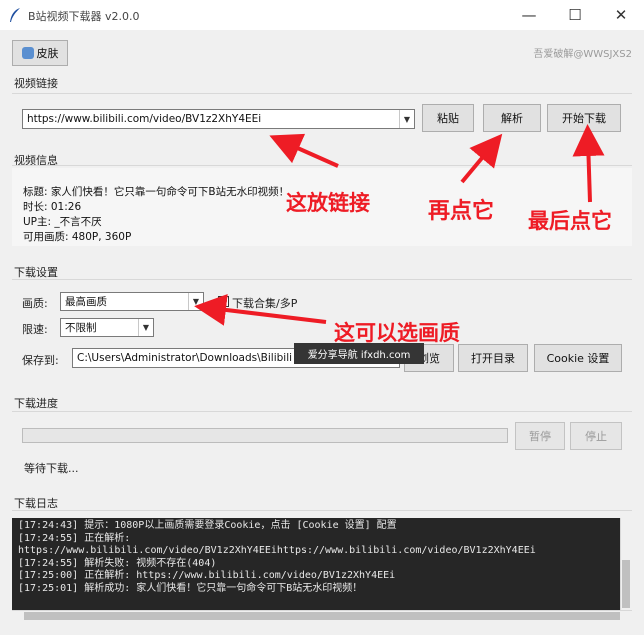 The width and height of the screenshot is (644, 635). Describe the element at coordinates (304, 150) in the screenshot. I see `arrow-to-url-input` at that location.